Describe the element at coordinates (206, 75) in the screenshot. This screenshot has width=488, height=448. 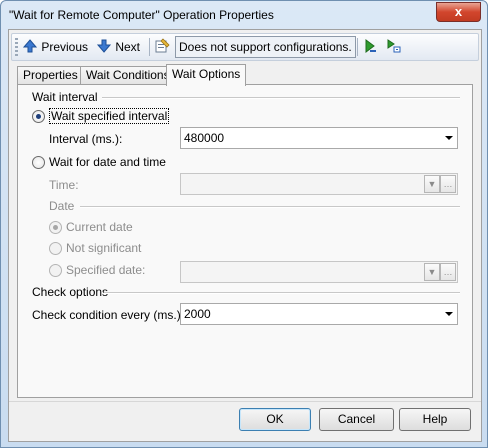
I see `tab-wait-options: Wait Options` at that location.